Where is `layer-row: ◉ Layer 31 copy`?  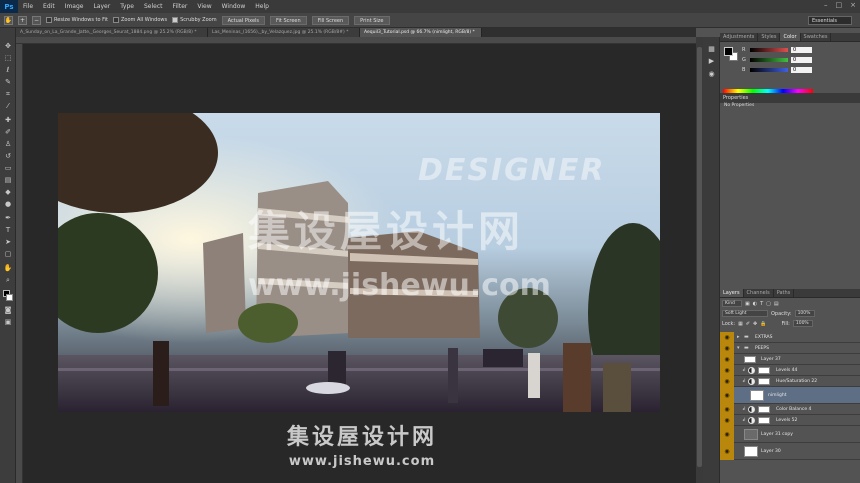
layer-row: ◉ Layer 31 copy is located at coordinates (790, 434).